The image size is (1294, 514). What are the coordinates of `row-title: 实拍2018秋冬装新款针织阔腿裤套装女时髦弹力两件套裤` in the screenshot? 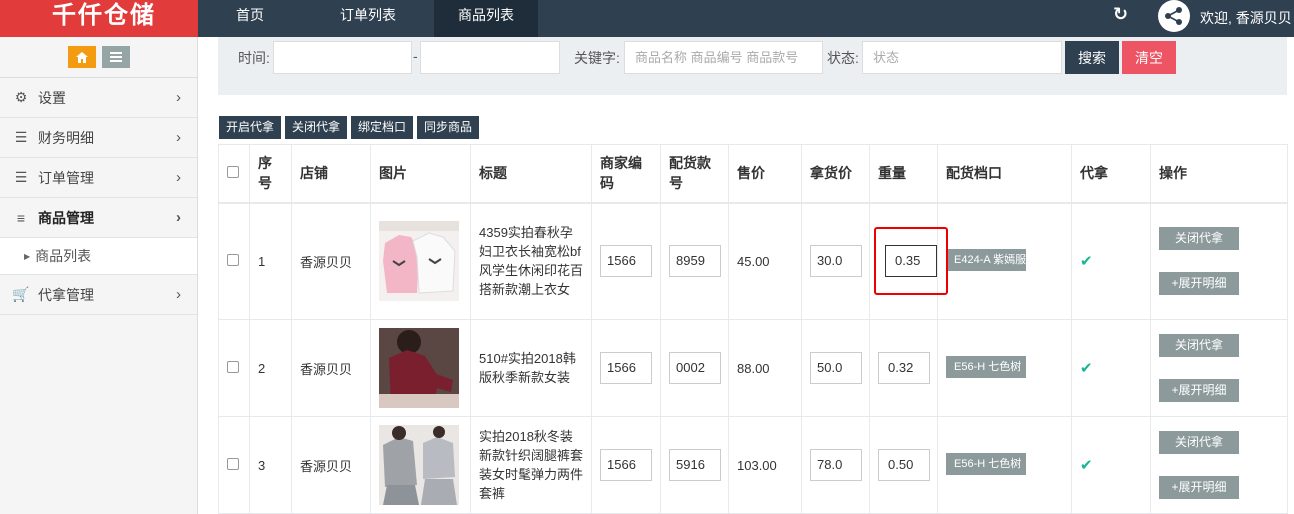 It's located at (531, 465).